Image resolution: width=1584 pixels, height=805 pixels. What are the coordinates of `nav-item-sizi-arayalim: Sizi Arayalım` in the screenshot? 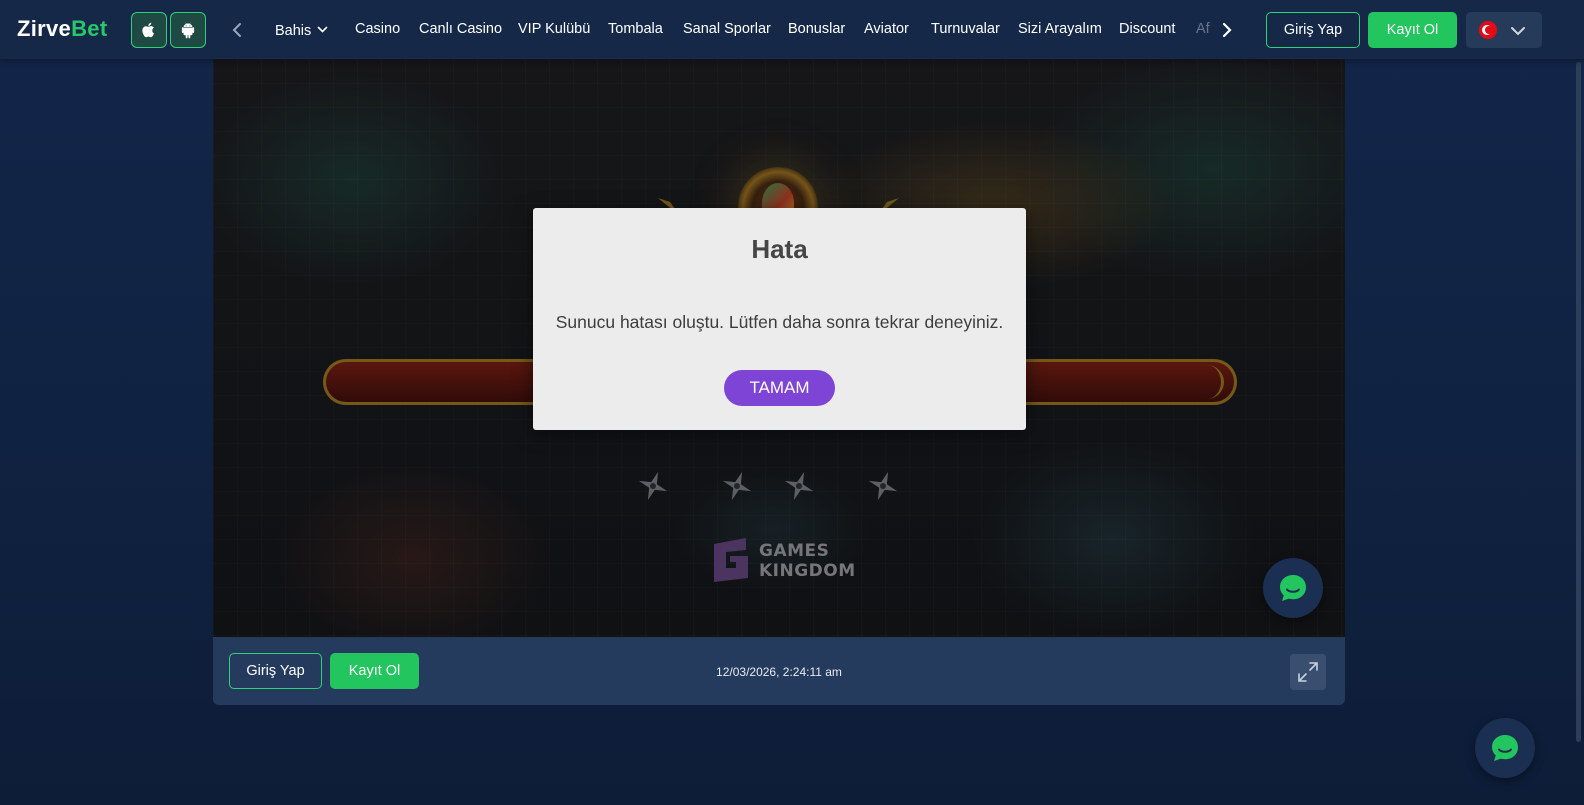 It's located at (1060, 29).